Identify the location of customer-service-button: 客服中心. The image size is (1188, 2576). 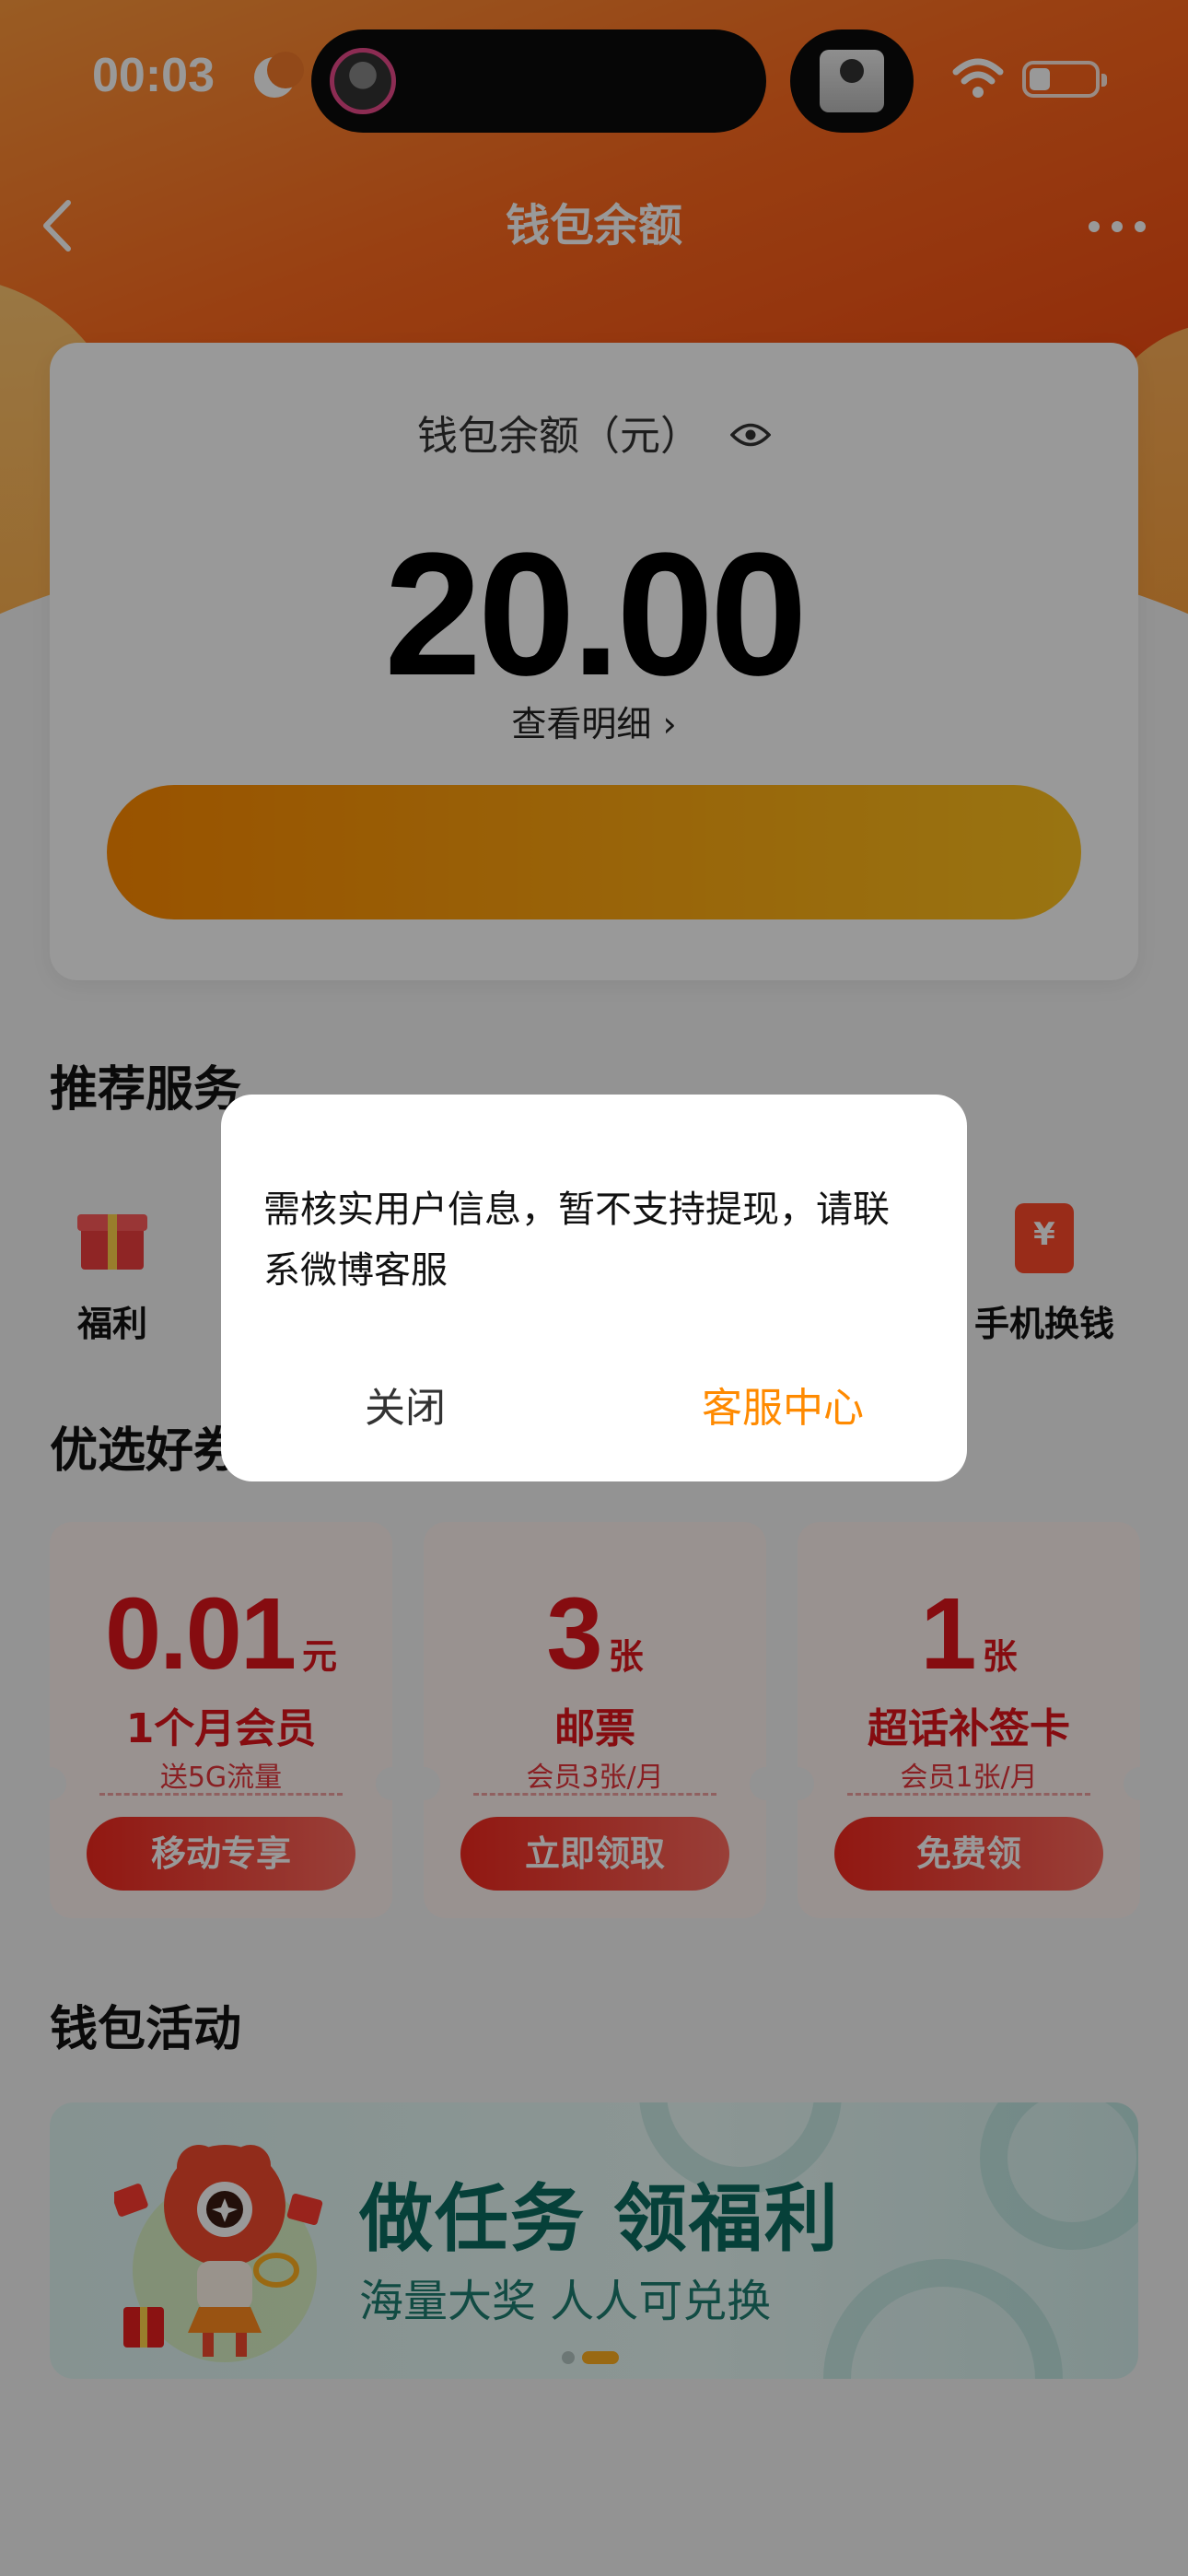
(782, 1408).